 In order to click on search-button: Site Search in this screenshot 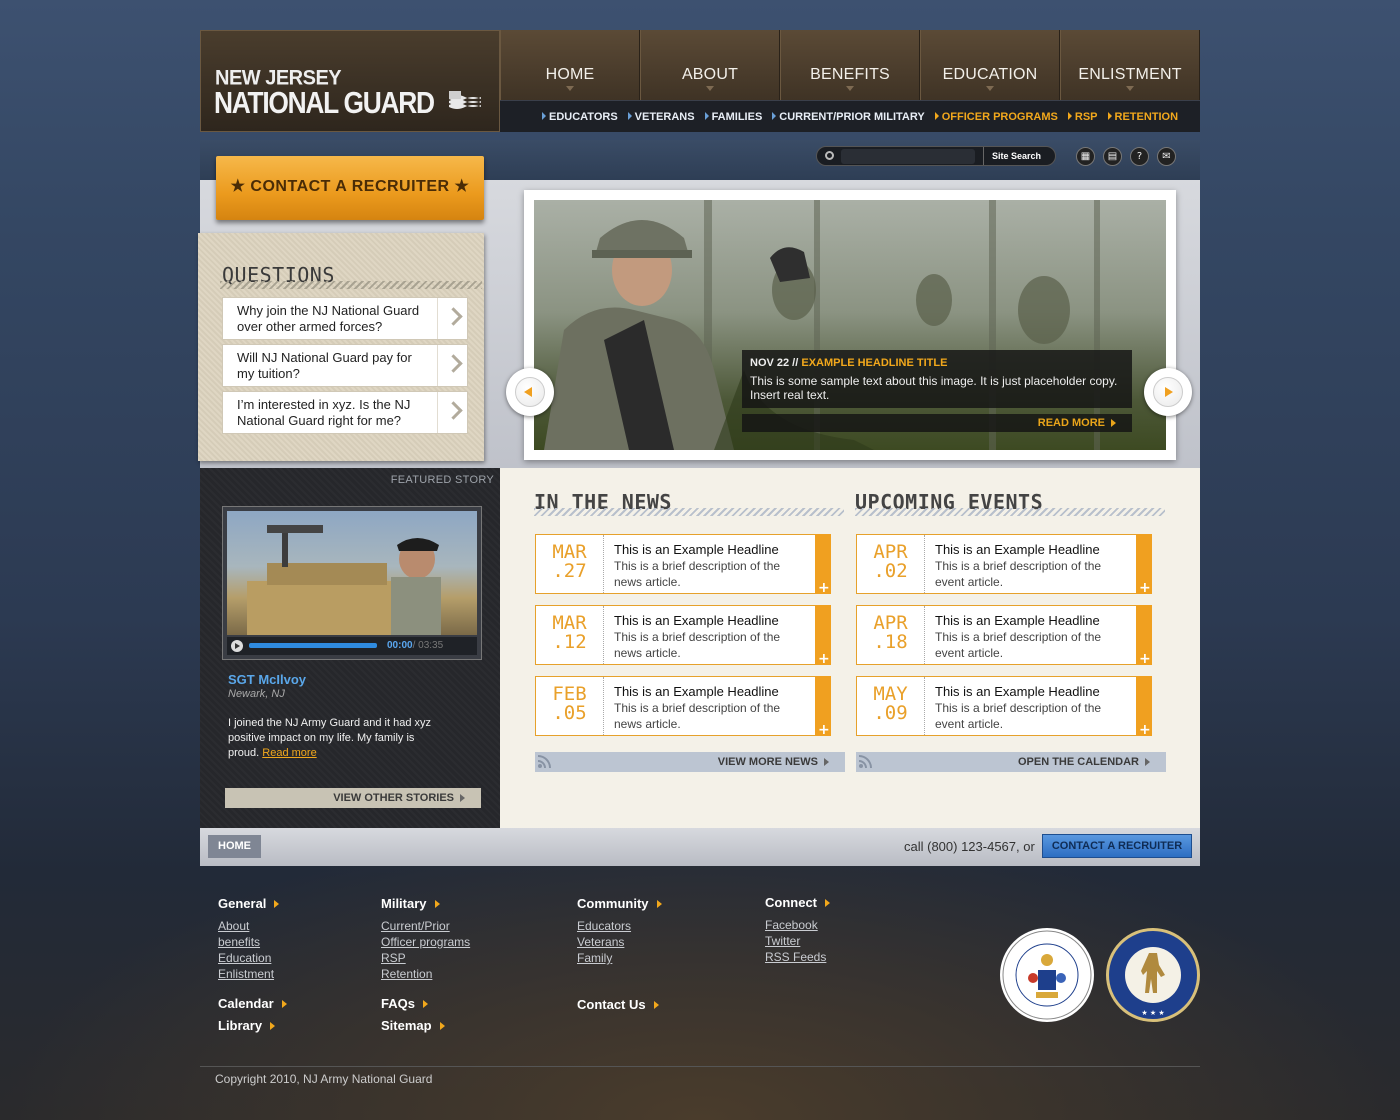, I will do `click(1020, 156)`.